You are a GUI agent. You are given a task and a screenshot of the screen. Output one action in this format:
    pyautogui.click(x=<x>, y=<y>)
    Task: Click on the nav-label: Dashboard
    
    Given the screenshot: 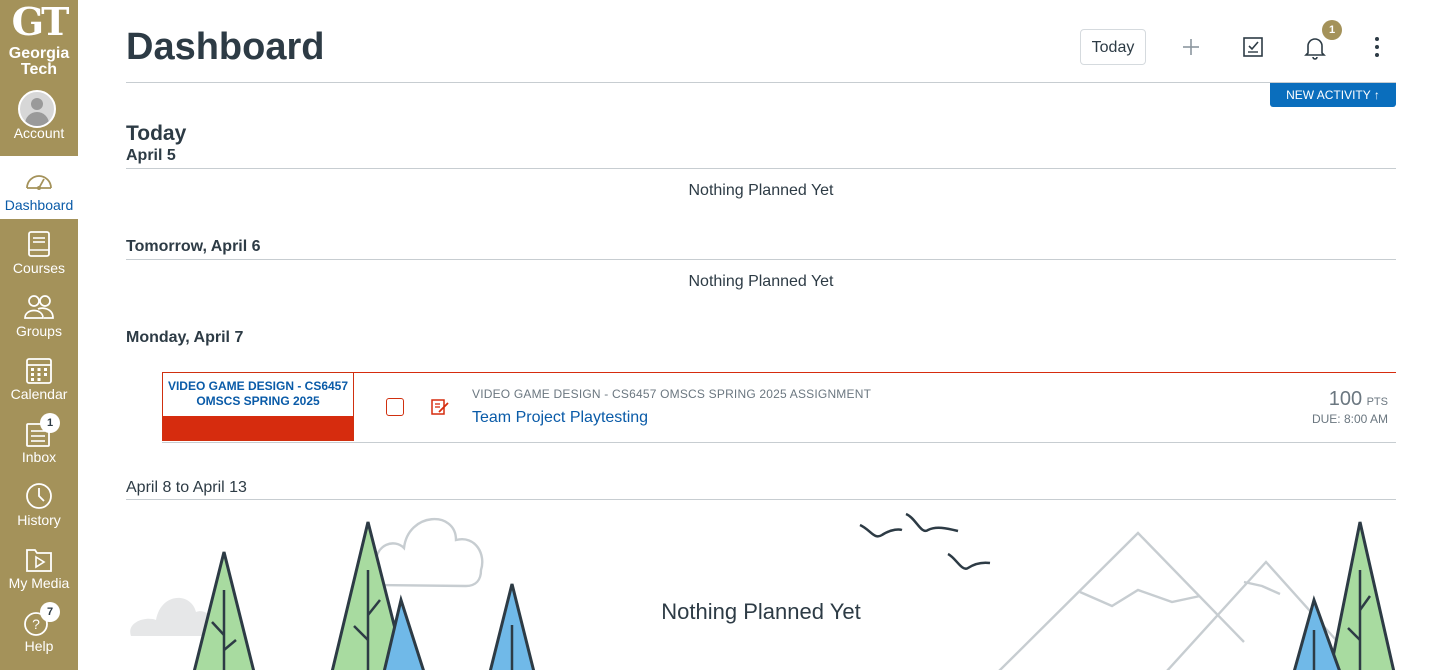 What is the action you would take?
    pyautogui.click(x=39, y=205)
    